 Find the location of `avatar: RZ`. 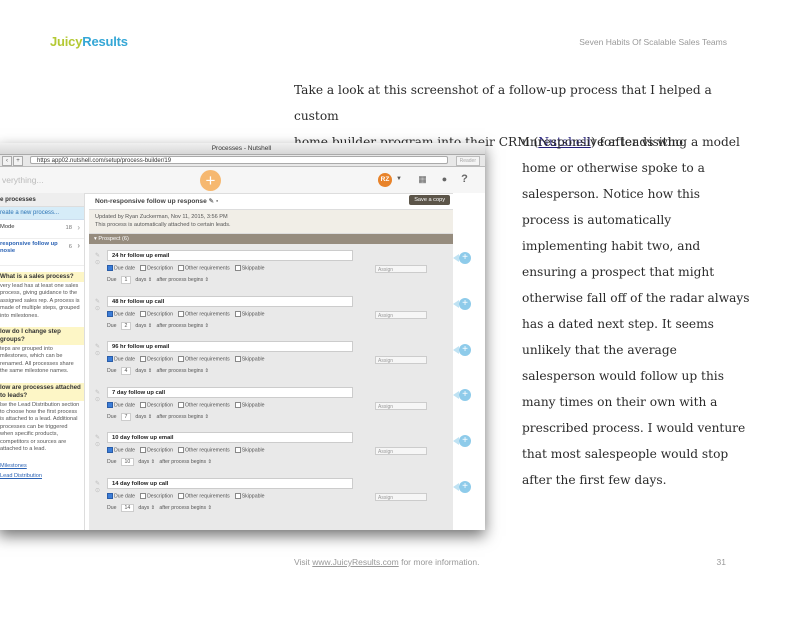

avatar: RZ is located at coordinates (385, 180).